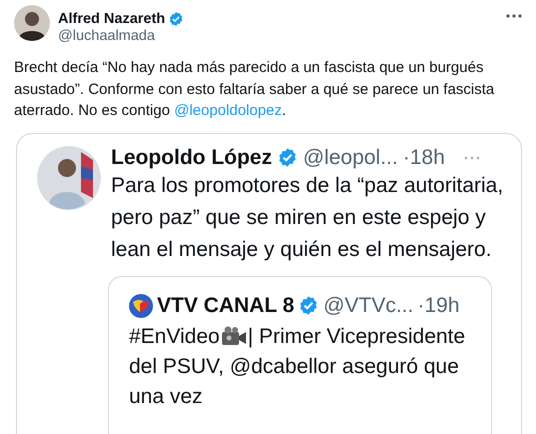 Image resolution: width=536 pixels, height=434 pixels. I want to click on nested-tweet-text: #EnVideo | Primer Vicepresidente del PSUV, @dcabellor aseguró que una vez, so click(297, 367).